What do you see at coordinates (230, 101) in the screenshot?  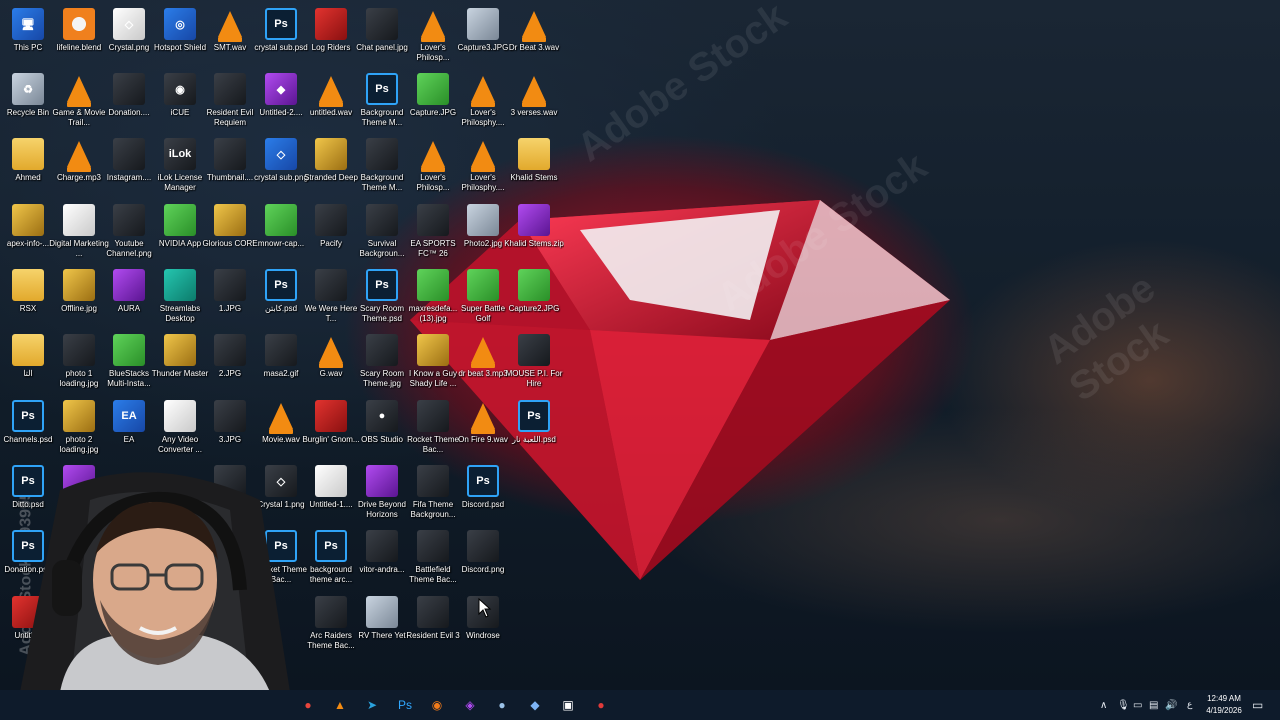 I see `desktop-icon: Resident Evil Requiem` at bounding box center [230, 101].